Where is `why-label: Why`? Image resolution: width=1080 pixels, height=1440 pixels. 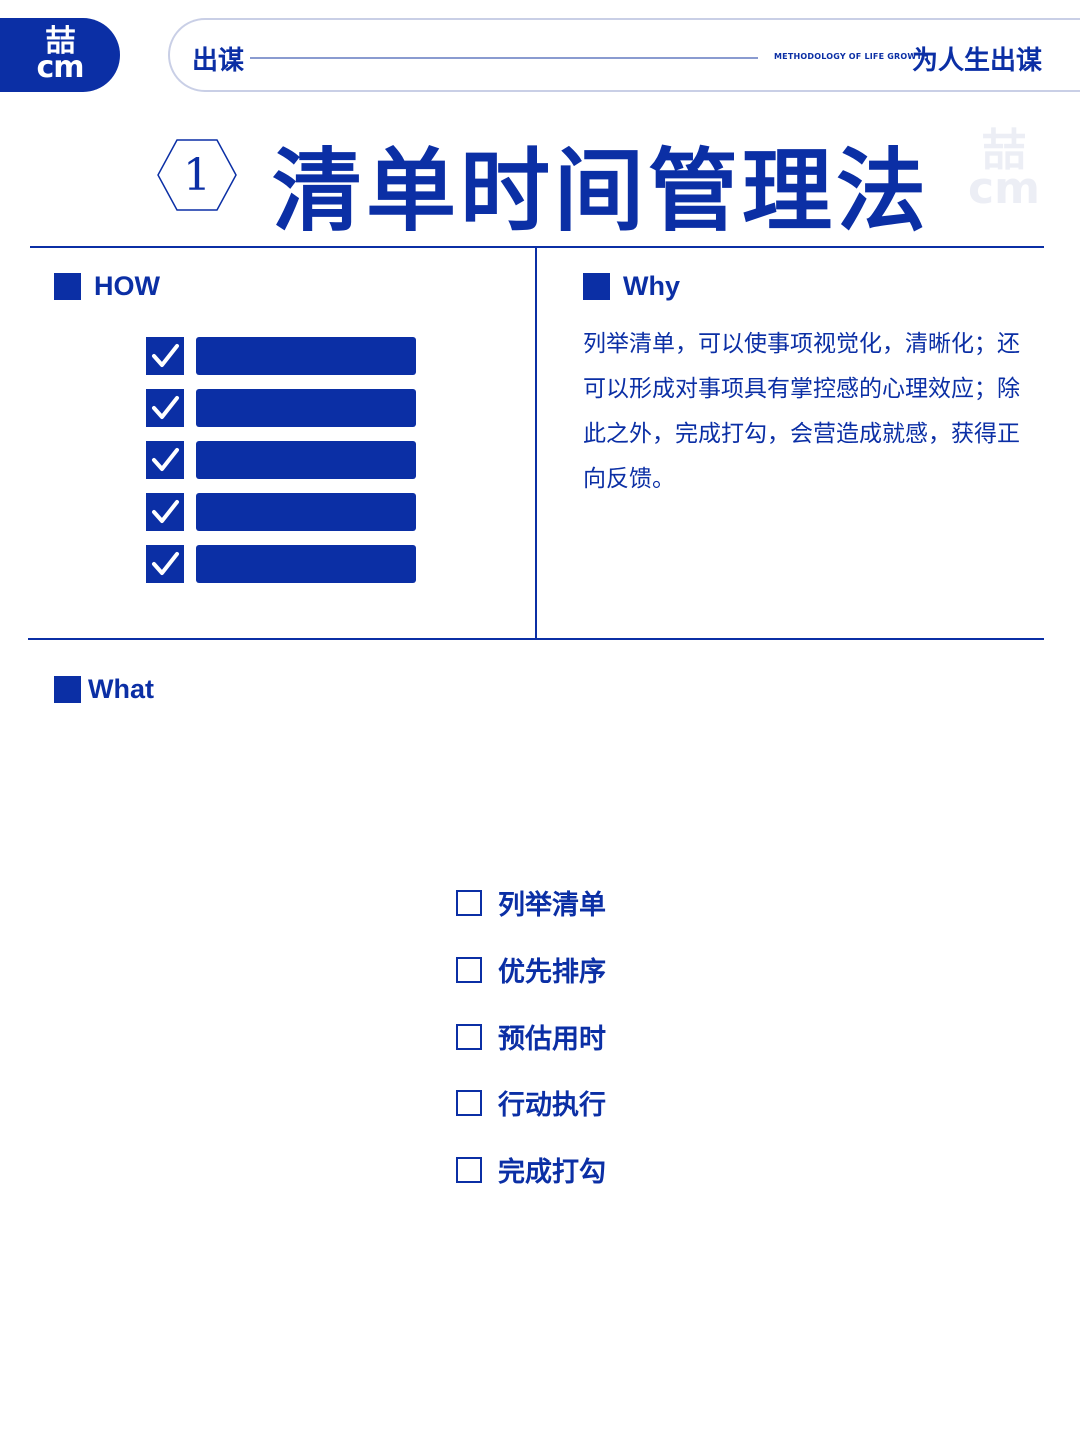
why-label: Why is located at coordinates (651, 286).